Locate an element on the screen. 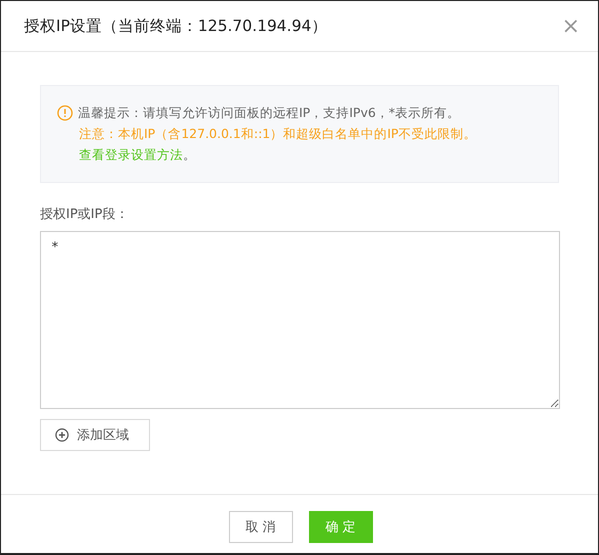 The width and height of the screenshot is (599, 555). field-label: 授权IP或IP段： is located at coordinates (85, 214).